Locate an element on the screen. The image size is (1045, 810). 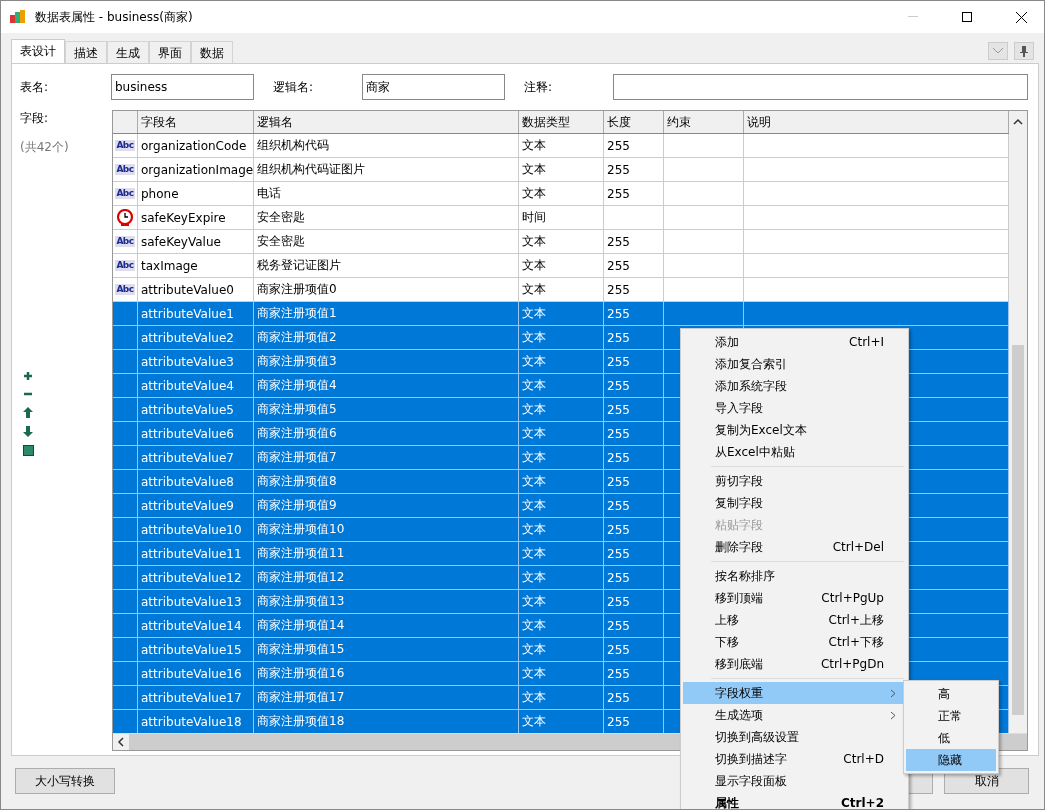
maximize-icon is located at coordinates (967, 17).